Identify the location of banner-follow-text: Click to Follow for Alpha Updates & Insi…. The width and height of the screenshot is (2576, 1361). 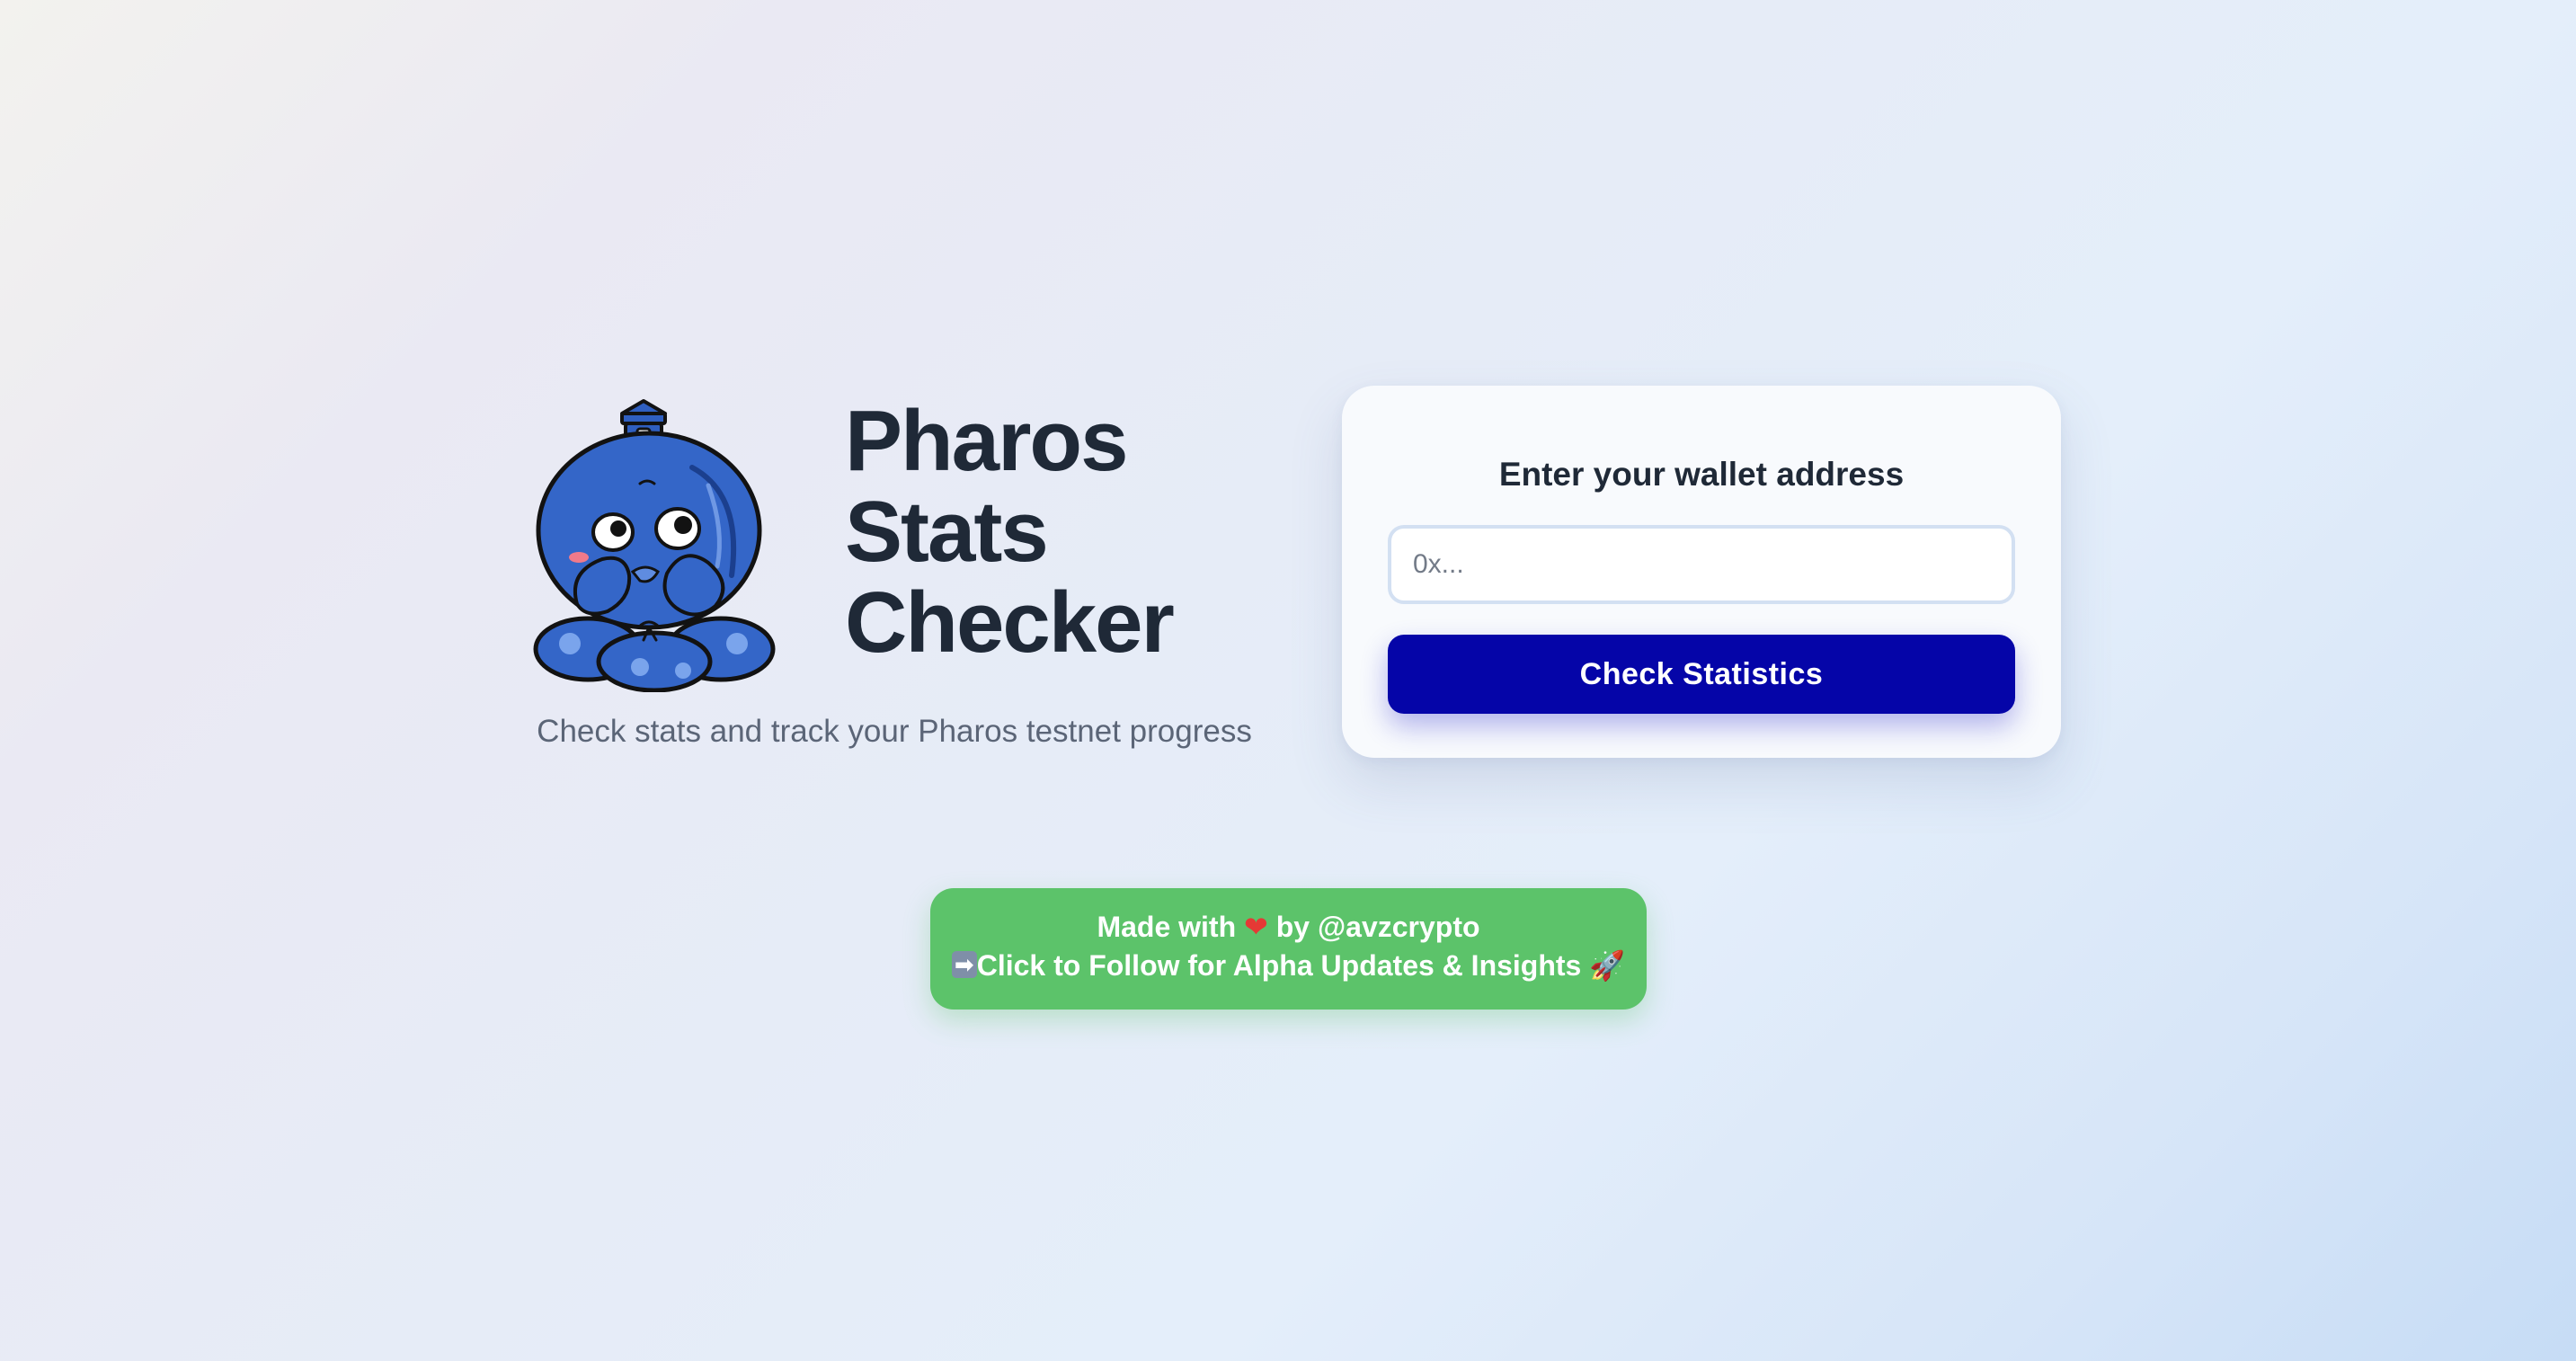
(1279, 965).